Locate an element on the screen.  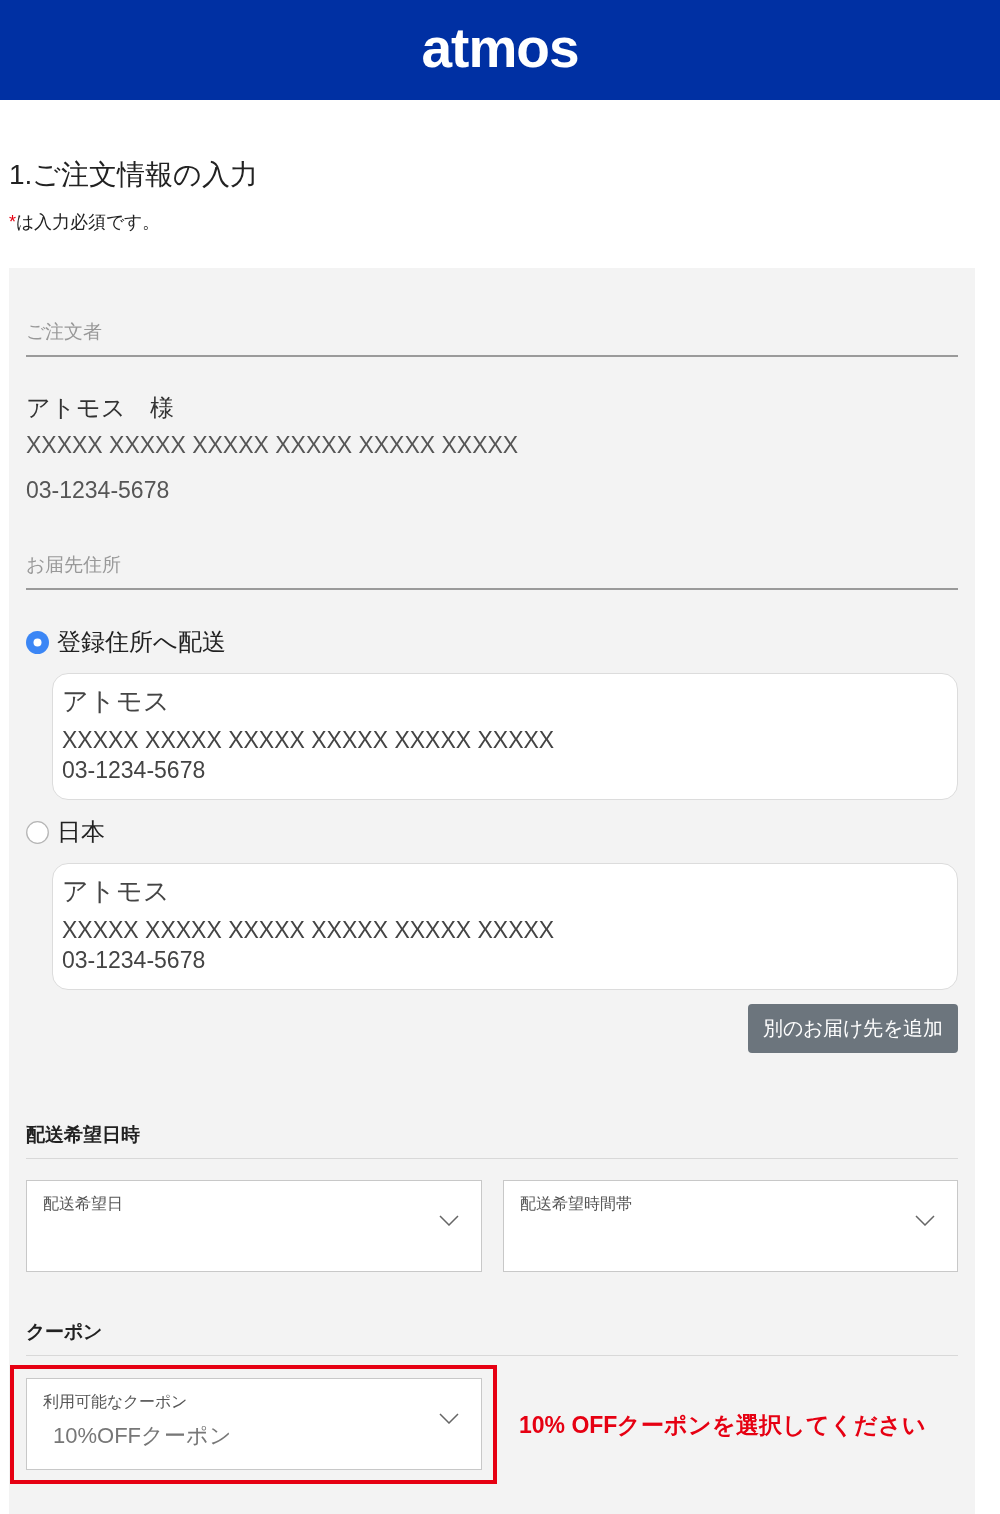
radio-label: 日本 is located at coordinates (81, 832).